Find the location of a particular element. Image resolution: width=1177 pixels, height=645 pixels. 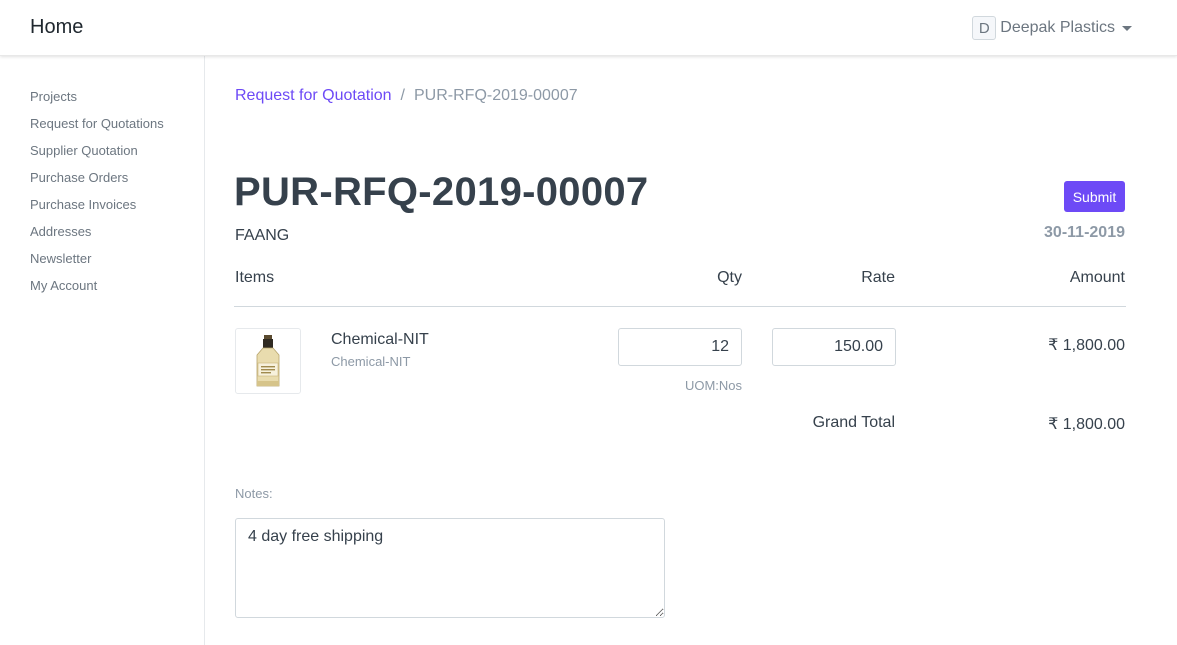

qty-input is located at coordinates (680, 347).